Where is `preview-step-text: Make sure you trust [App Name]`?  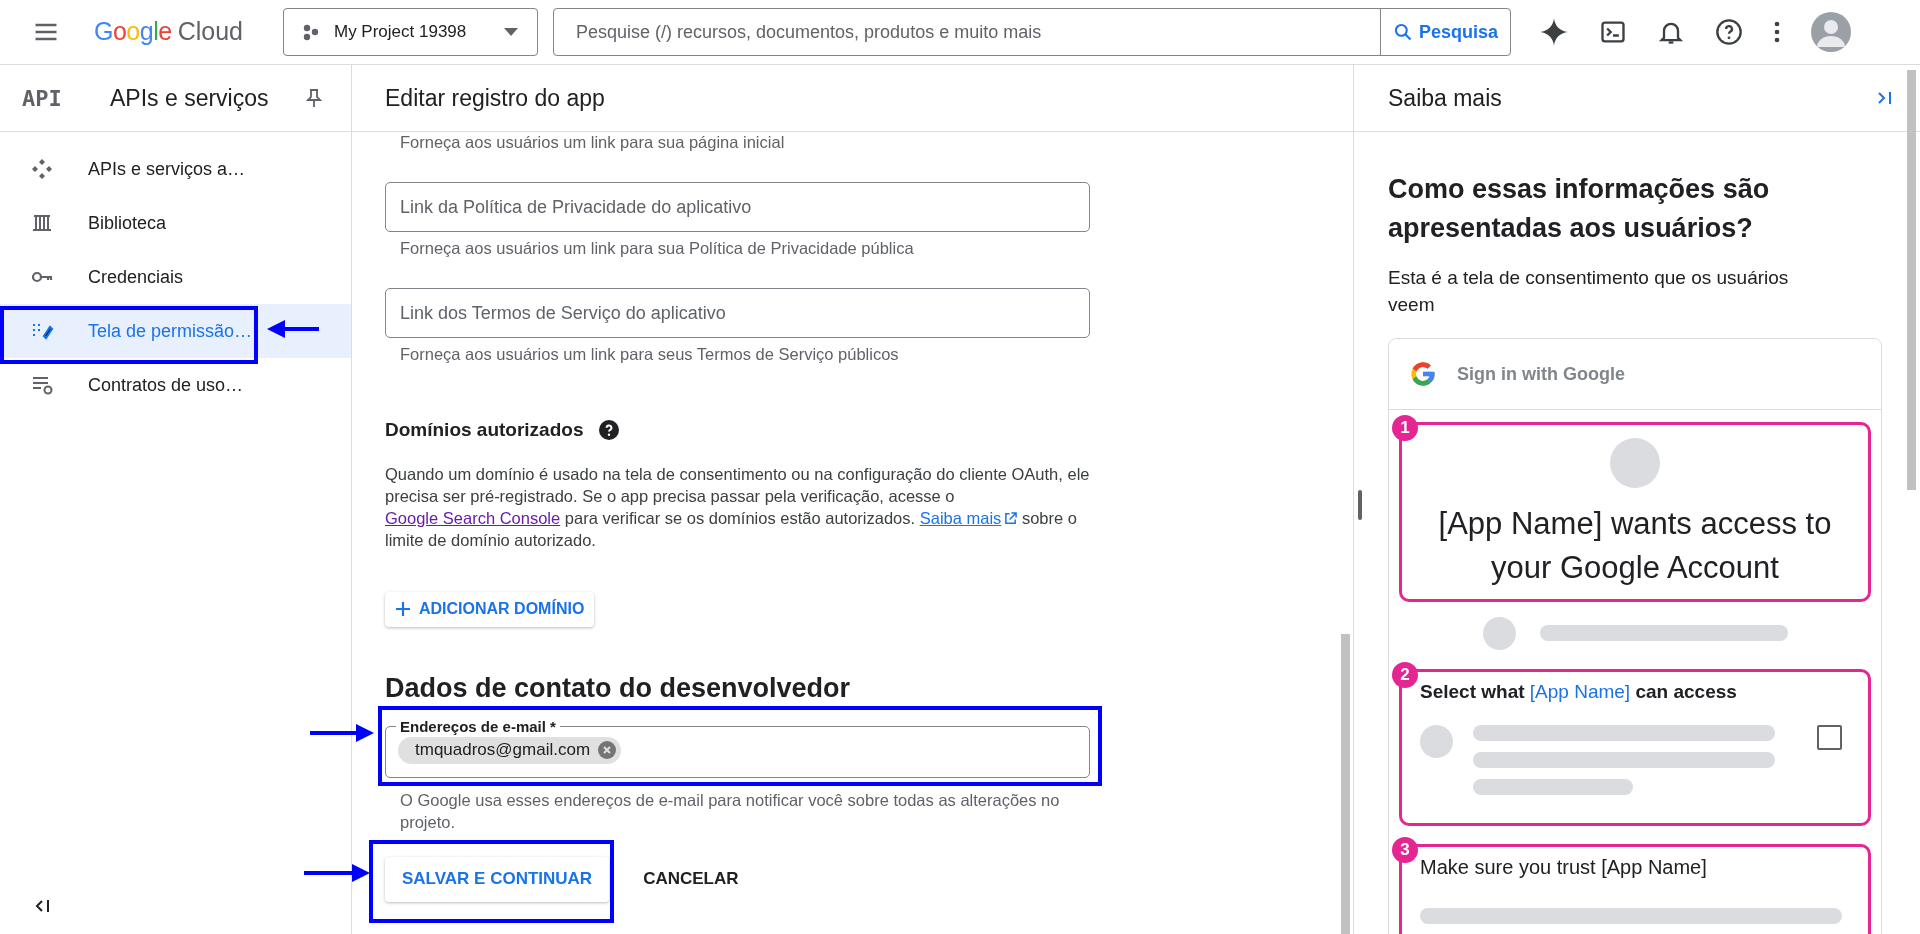
preview-step-text: Make sure you trust [App Name] is located at coordinates (1564, 867).